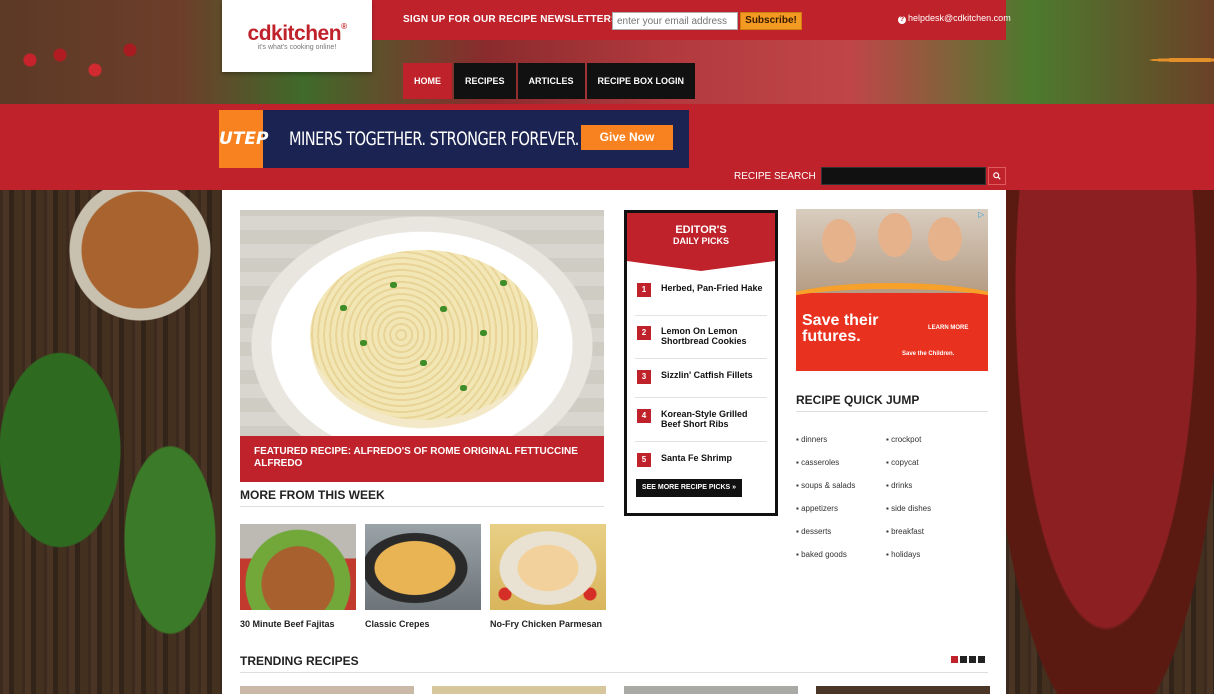 Image resolution: width=1214 pixels, height=694 pixels. I want to click on site-logo: cdkitchen® it's what's cooking online!, so click(297, 36).